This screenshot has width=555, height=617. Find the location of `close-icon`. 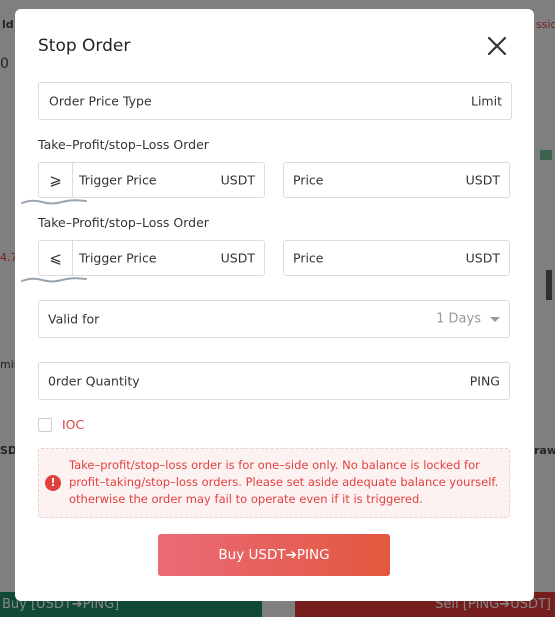

close-icon is located at coordinates (497, 46).